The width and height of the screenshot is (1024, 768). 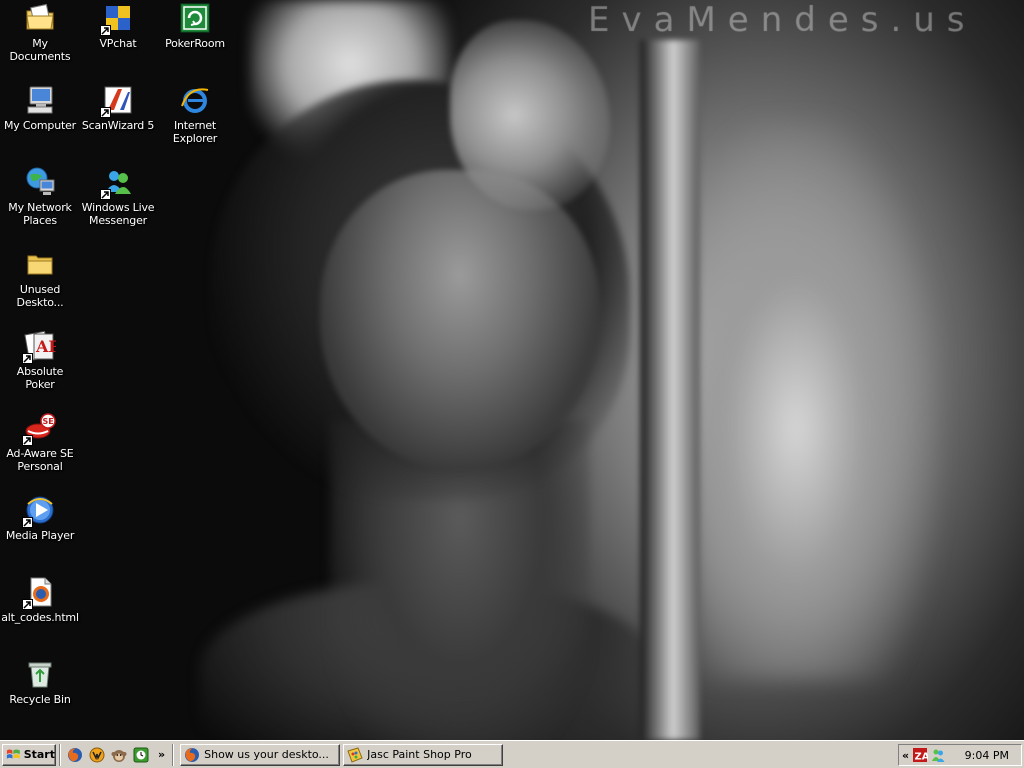 I want to click on desktop-icon-label: Recycle Bin, so click(x=40, y=699).